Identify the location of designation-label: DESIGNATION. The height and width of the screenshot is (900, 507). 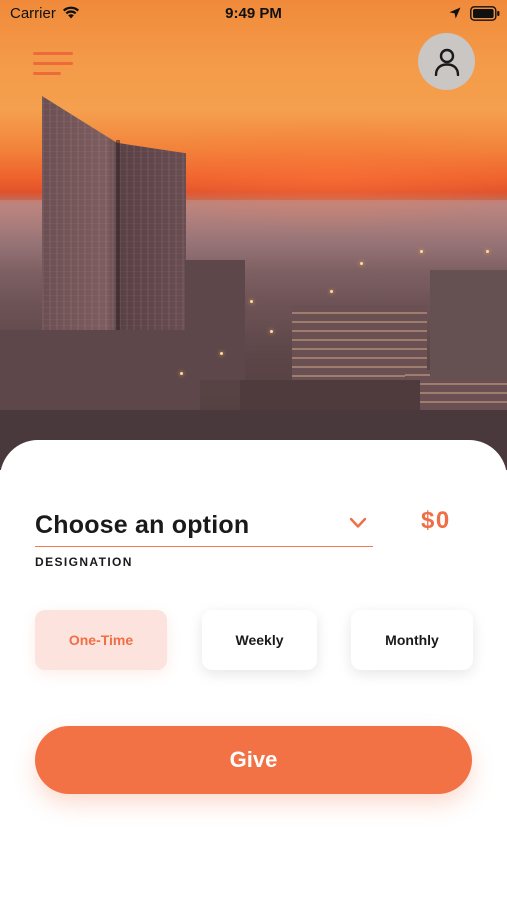
(84, 562).